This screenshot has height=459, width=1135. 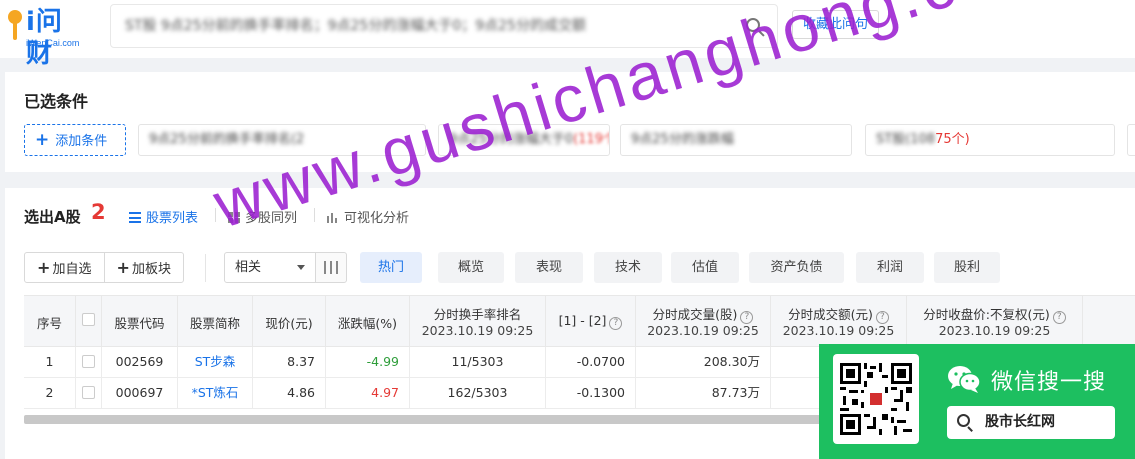 What do you see at coordinates (368, 393) in the screenshot?
I see `cell-change: 4.97` at bounding box center [368, 393].